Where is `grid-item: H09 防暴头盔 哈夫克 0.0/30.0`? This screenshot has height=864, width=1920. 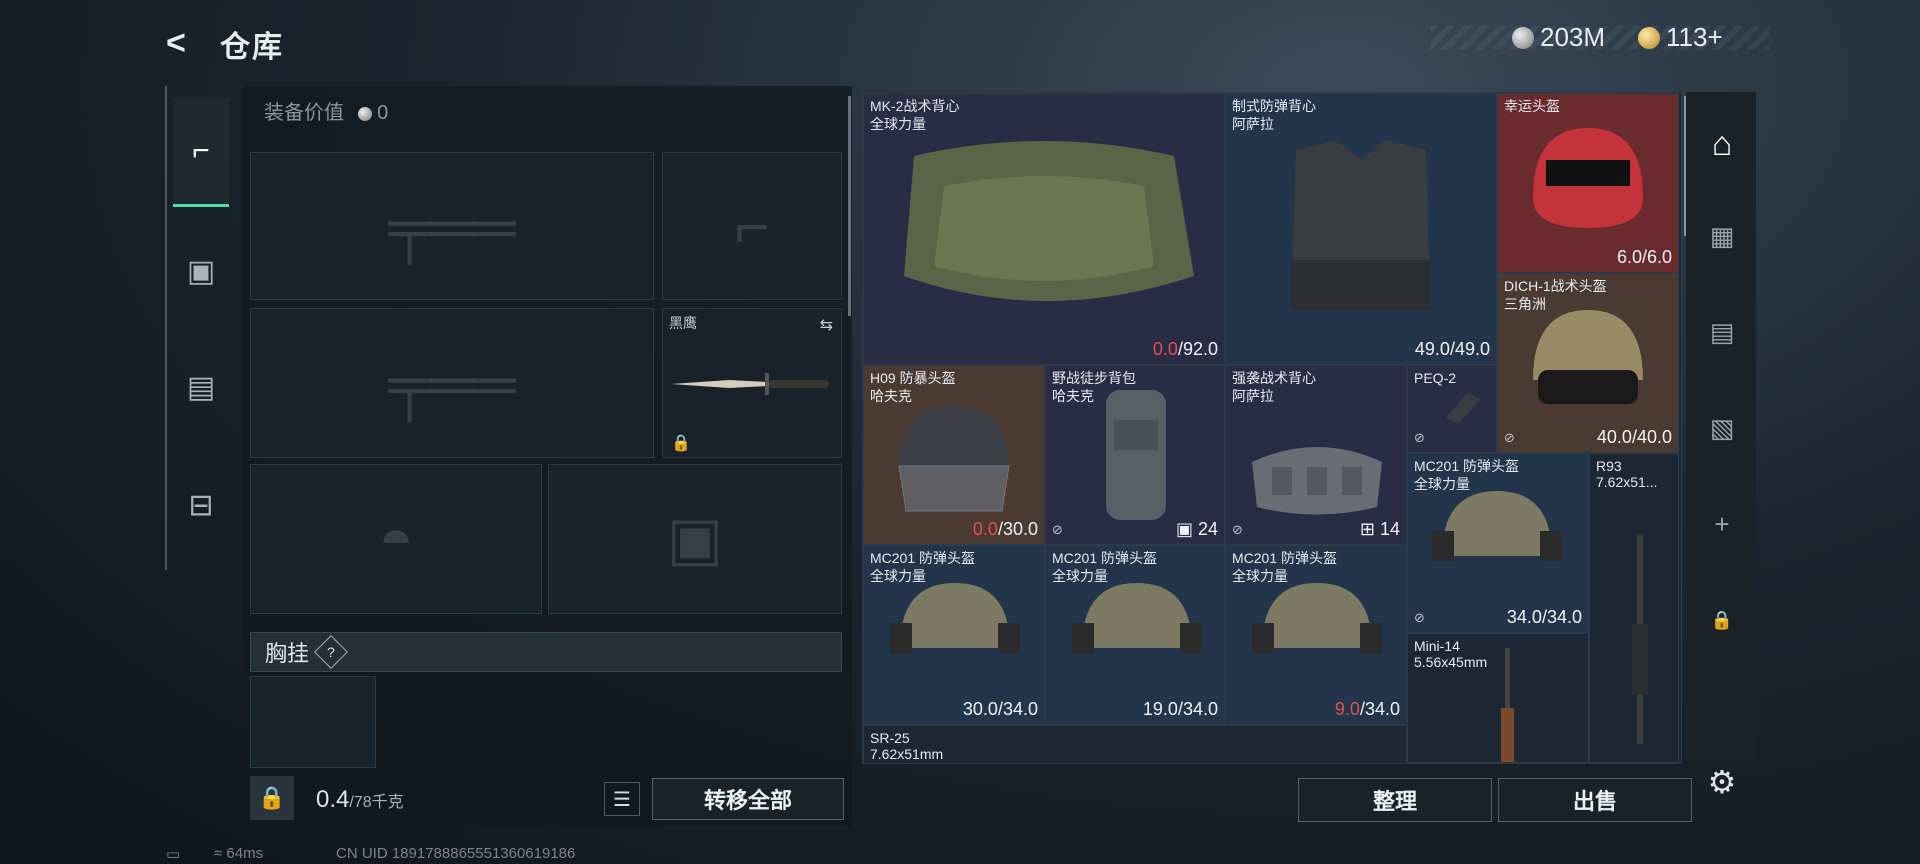 grid-item: H09 防暴头盔 哈夫克 0.0/30.0 is located at coordinates (954, 455).